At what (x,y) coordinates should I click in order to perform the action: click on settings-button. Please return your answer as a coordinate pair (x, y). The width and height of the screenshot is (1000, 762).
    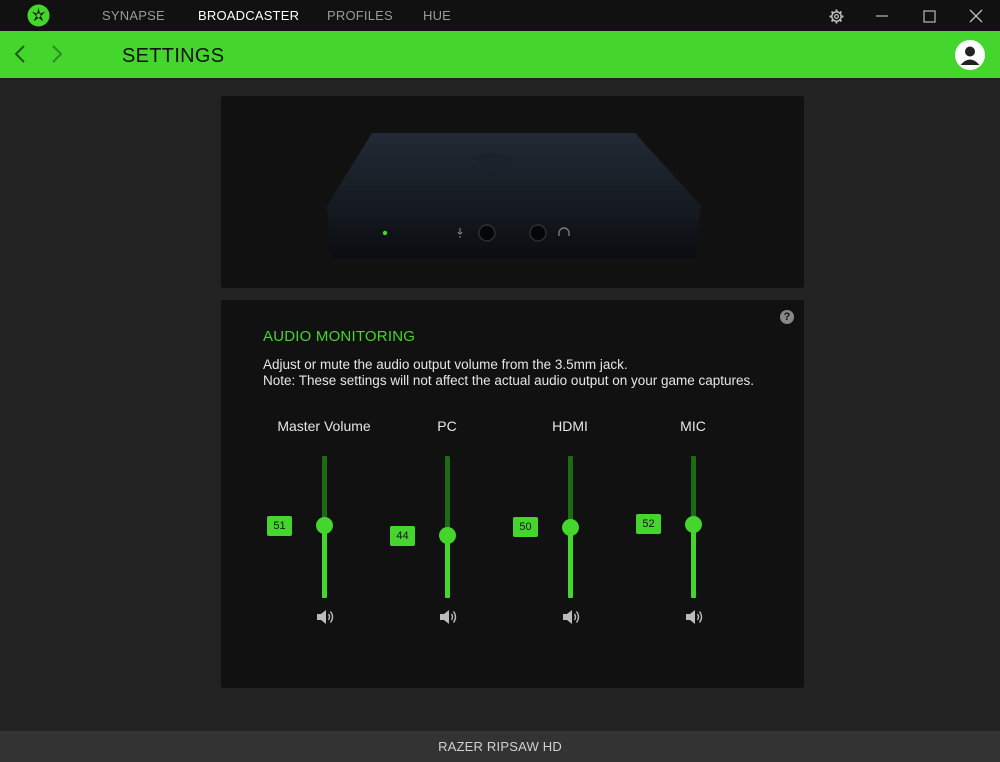
    Looking at the image, I should click on (836, 16).